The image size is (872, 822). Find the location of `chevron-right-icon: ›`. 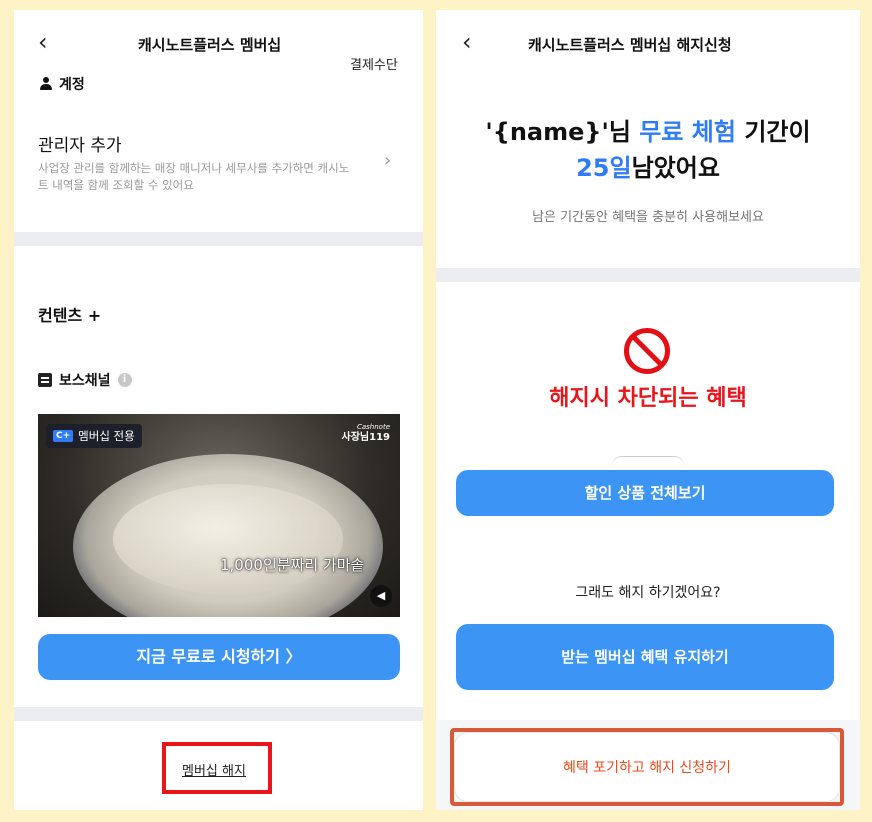

chevron-right-icon: › is located at coordinates (388, 160).